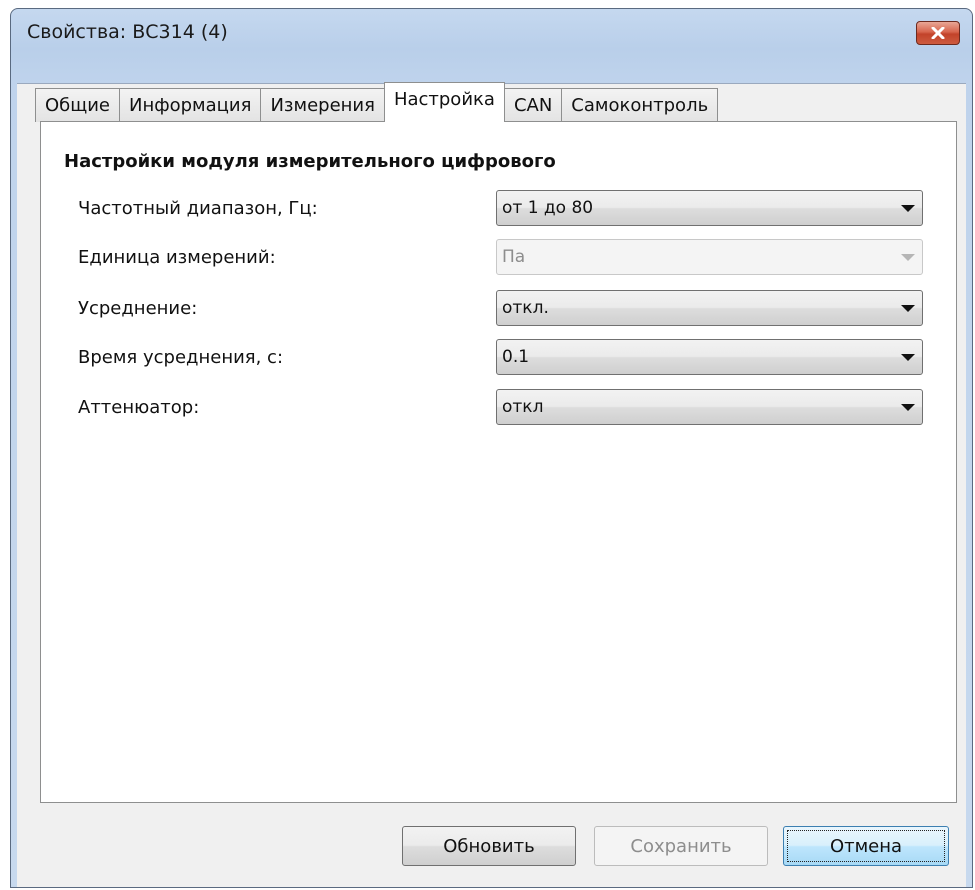  I want to click on close-icon, so click(938, 33).